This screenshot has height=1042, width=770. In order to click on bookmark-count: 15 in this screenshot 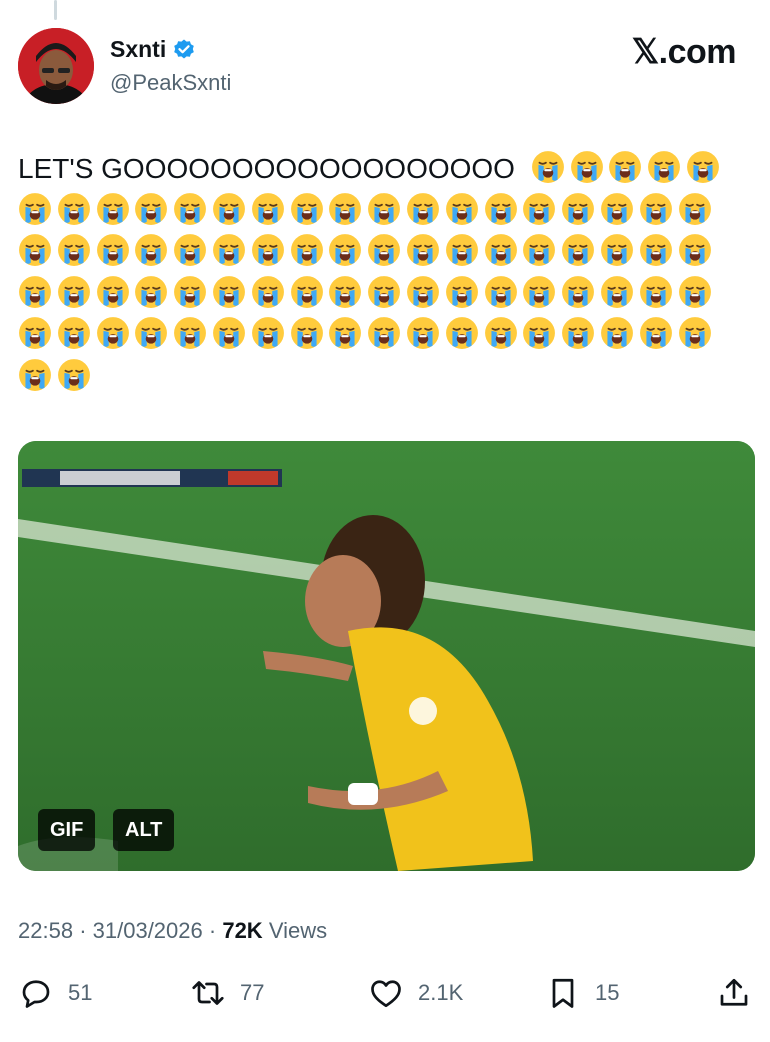, I will do `click(607, 992)`.